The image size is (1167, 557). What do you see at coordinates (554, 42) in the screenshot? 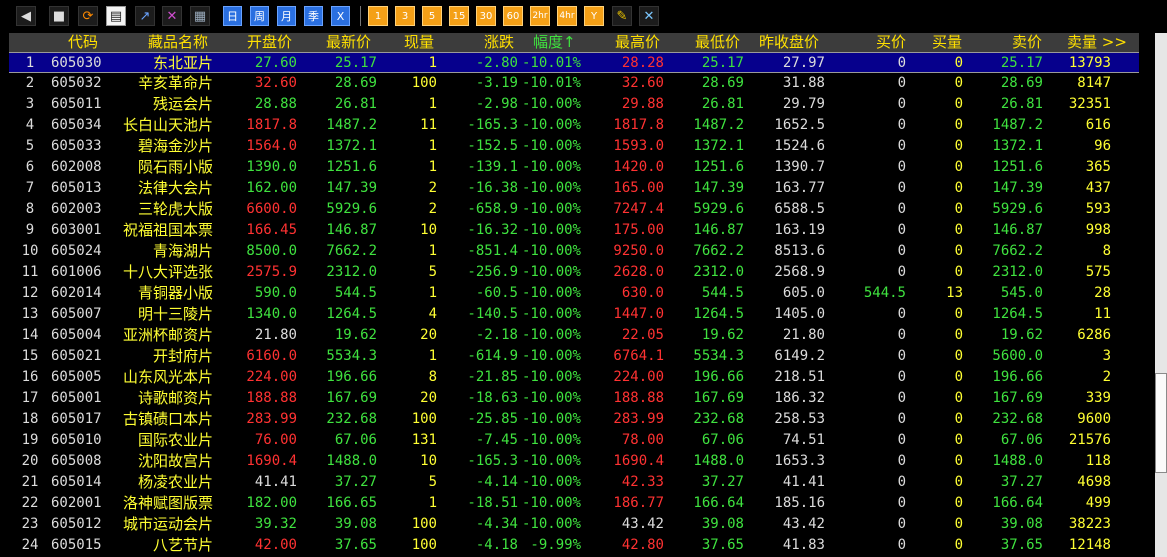
I see `header-change-pct: 幅度↑` at bounding box center [554, 42].